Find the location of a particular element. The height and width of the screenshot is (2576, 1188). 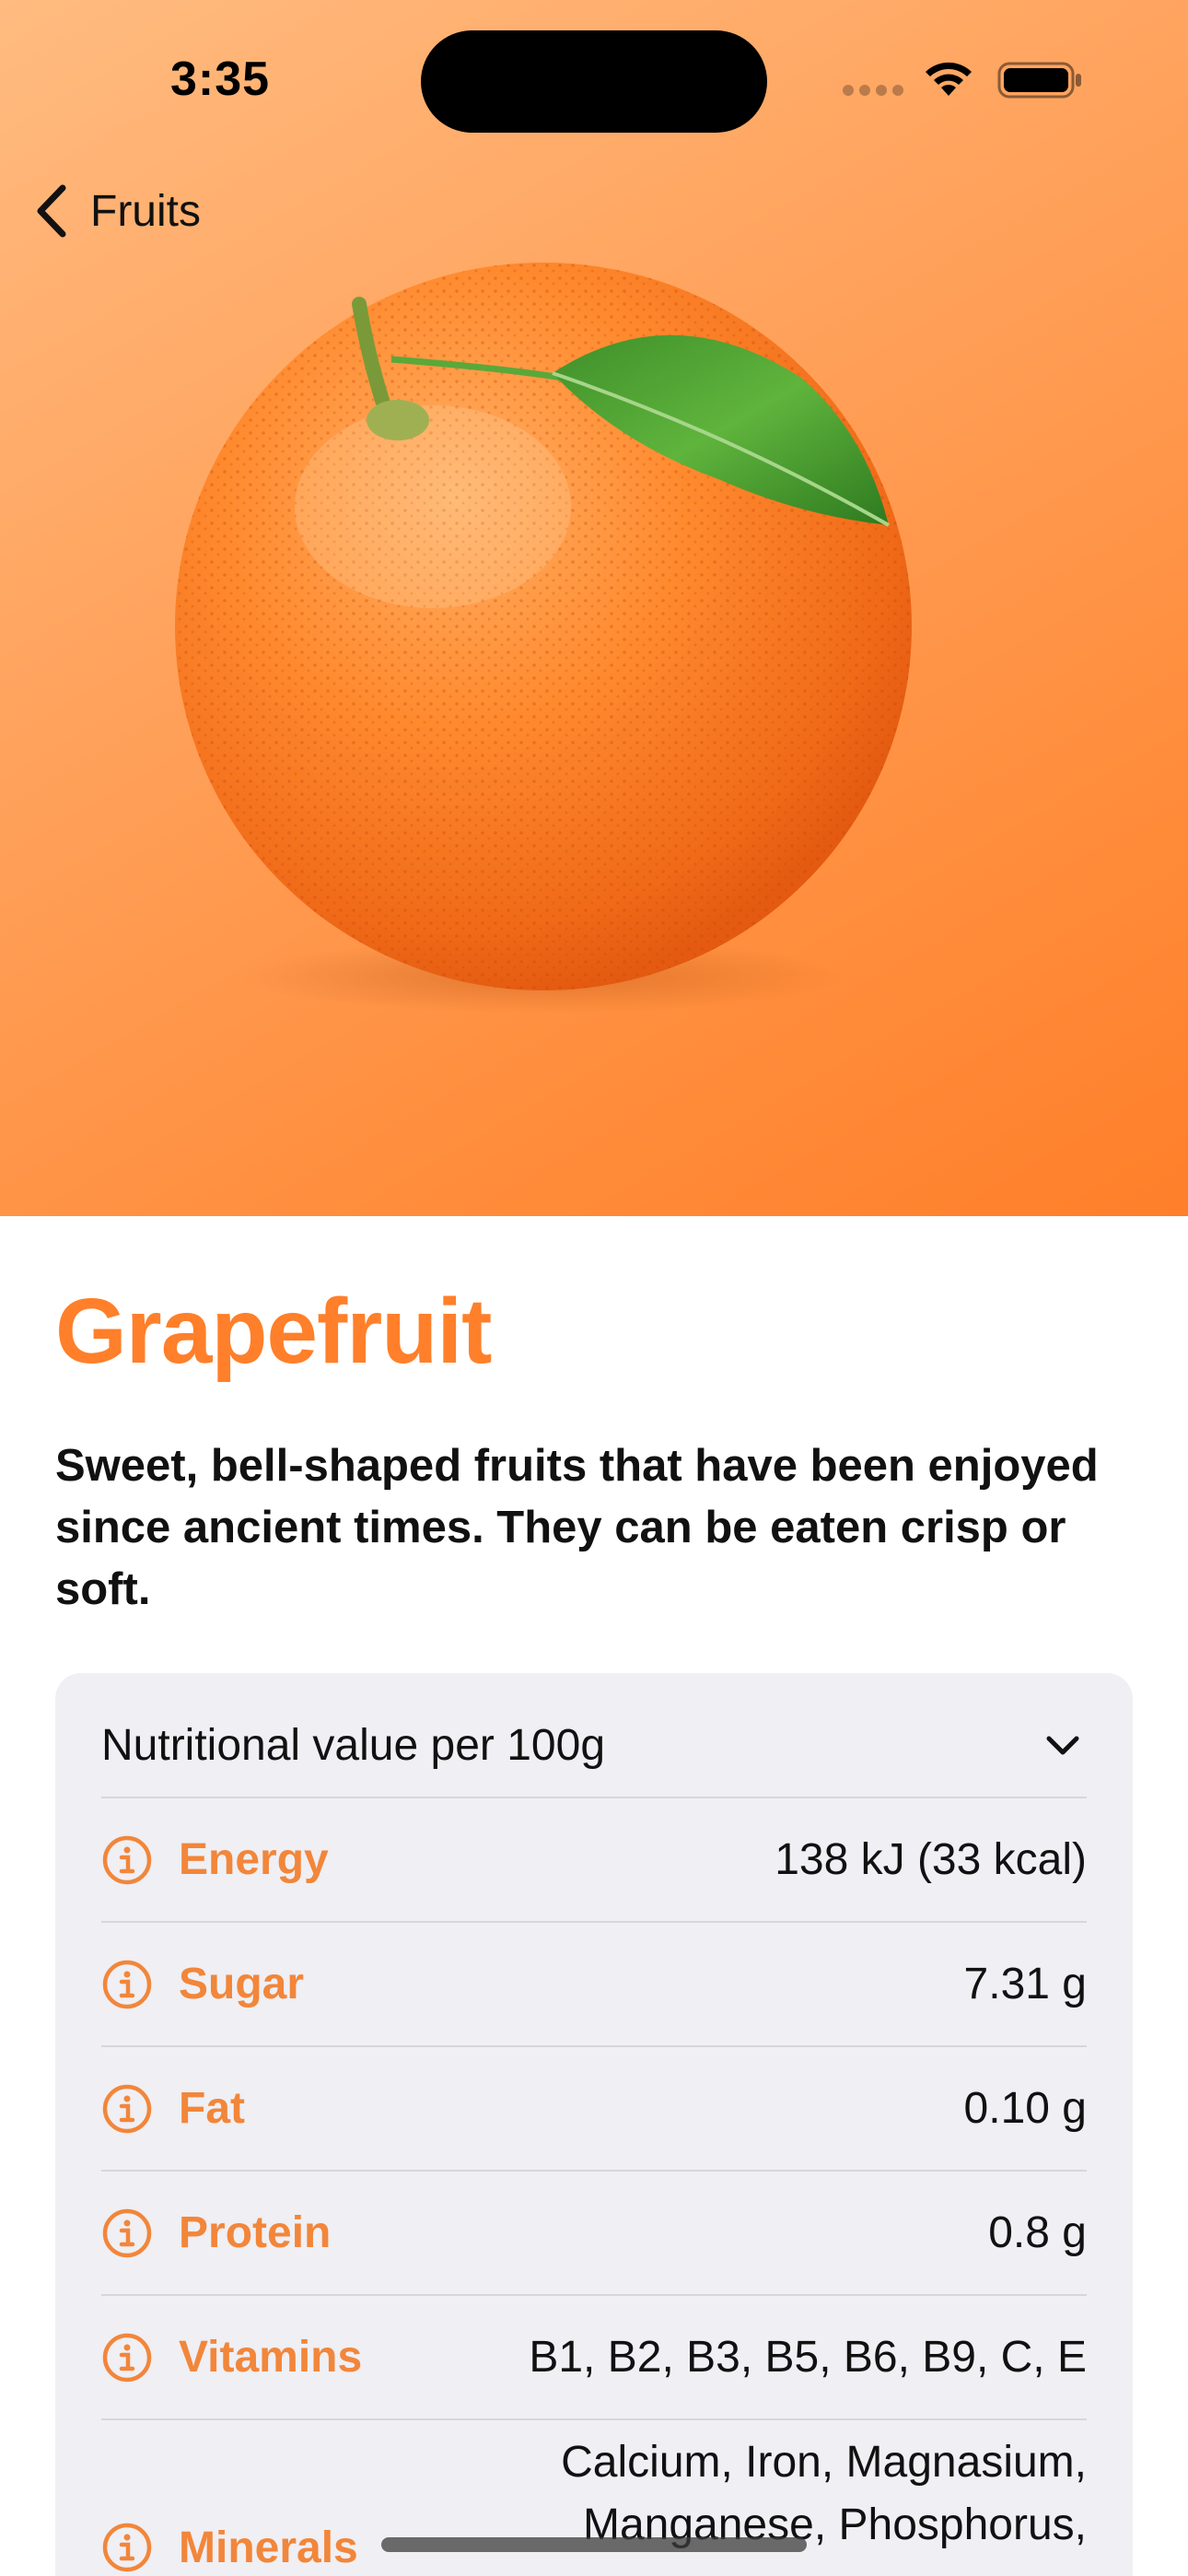

nutrition-label: Vitamins is located at coordinates (271, 2357).